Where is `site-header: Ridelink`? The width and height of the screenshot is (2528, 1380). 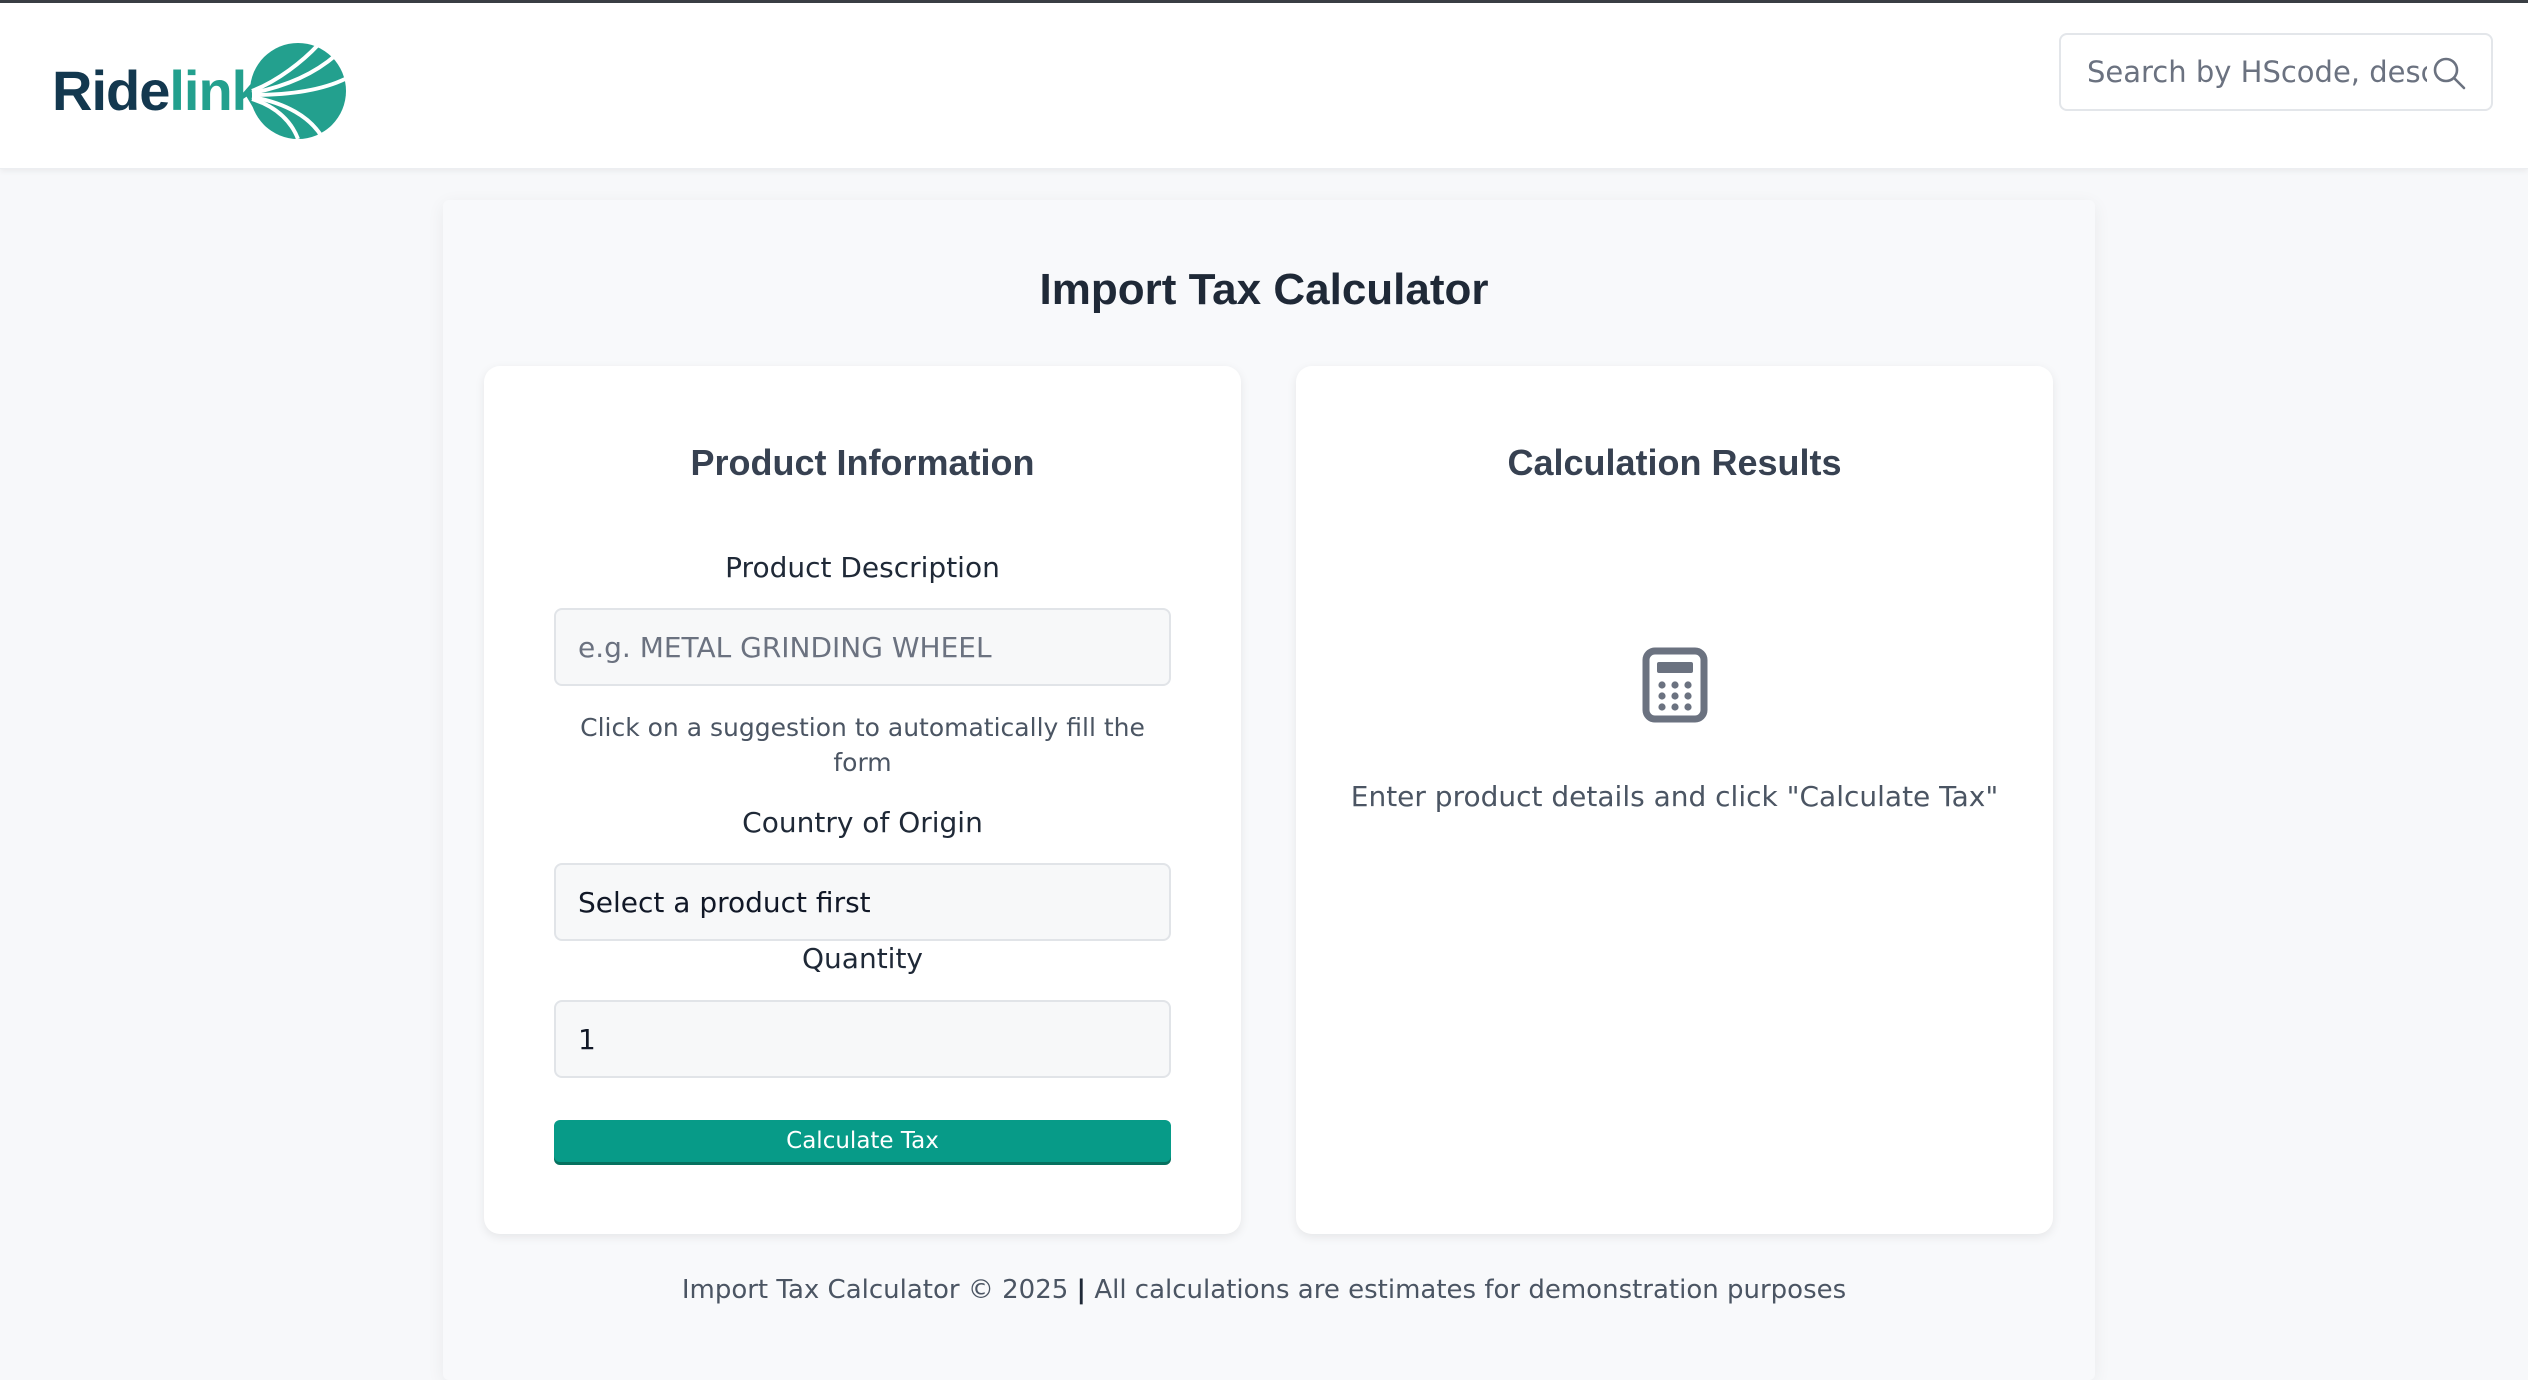 site-header: Ridelink is located at coordinates (1264, 86).